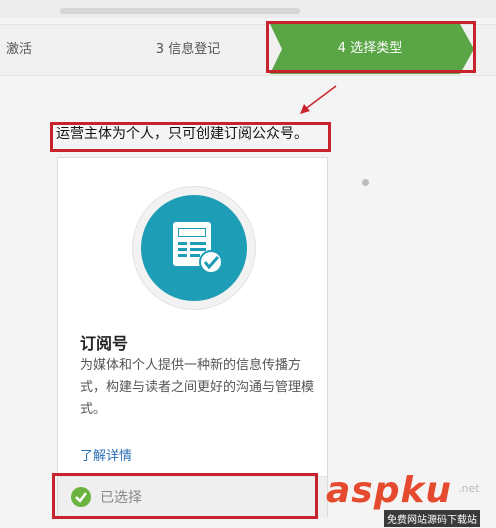 The height and width of the screenshot is (528, 496). Describe the element at coordinates (389, 490) in the screenshot. I see `watermark-brand: aspku` at that location.